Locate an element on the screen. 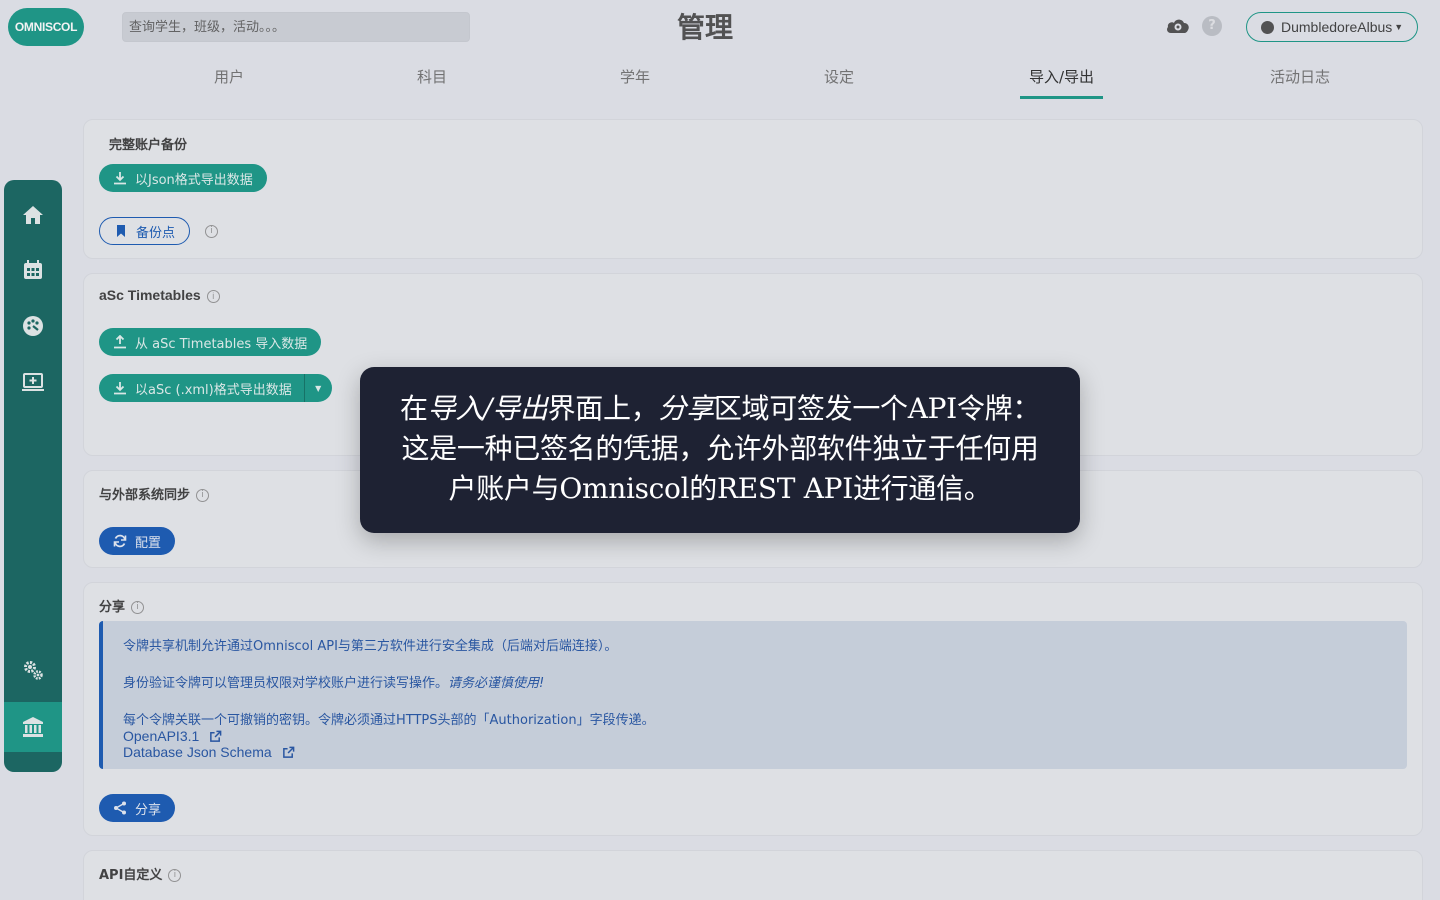 Image resolution: width=1440 pixels, height=900 pixels. api-custom-title: API自定义 i is located at coordinates (140, 873).